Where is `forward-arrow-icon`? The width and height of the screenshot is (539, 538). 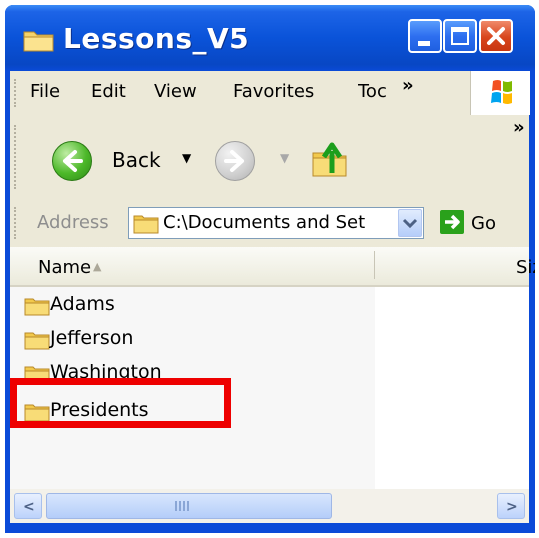 forward-arrow-icon is located at coordinates (234, 161).